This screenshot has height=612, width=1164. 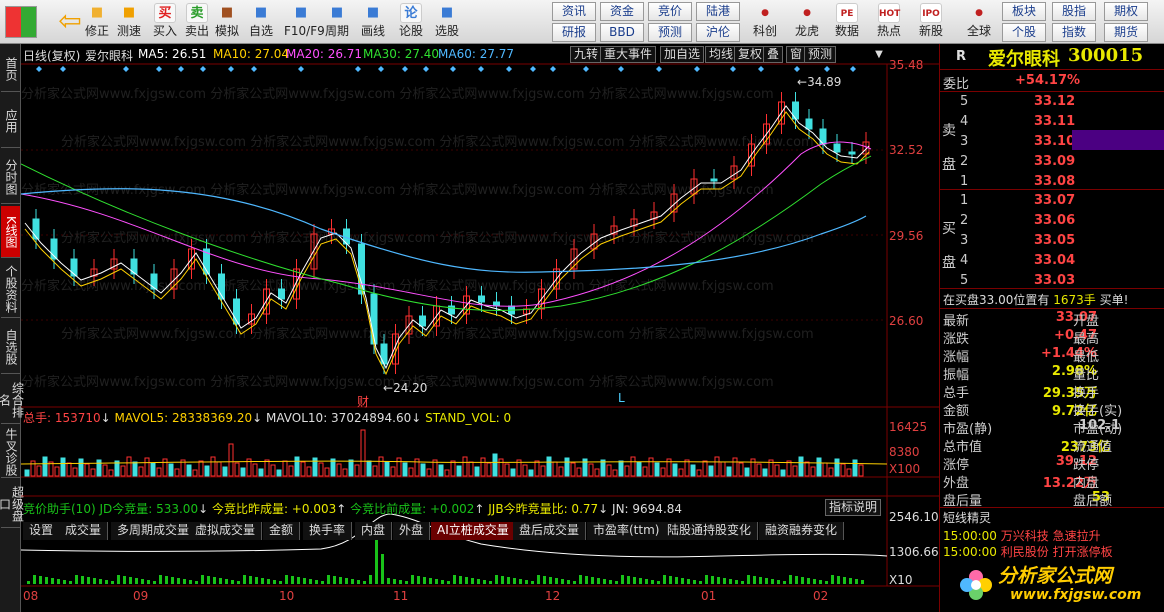 What do you see at coordinates (10, 121) in the screenshot?
I see `leftnav-item-1: 应用` at bounding box center [10, 121].